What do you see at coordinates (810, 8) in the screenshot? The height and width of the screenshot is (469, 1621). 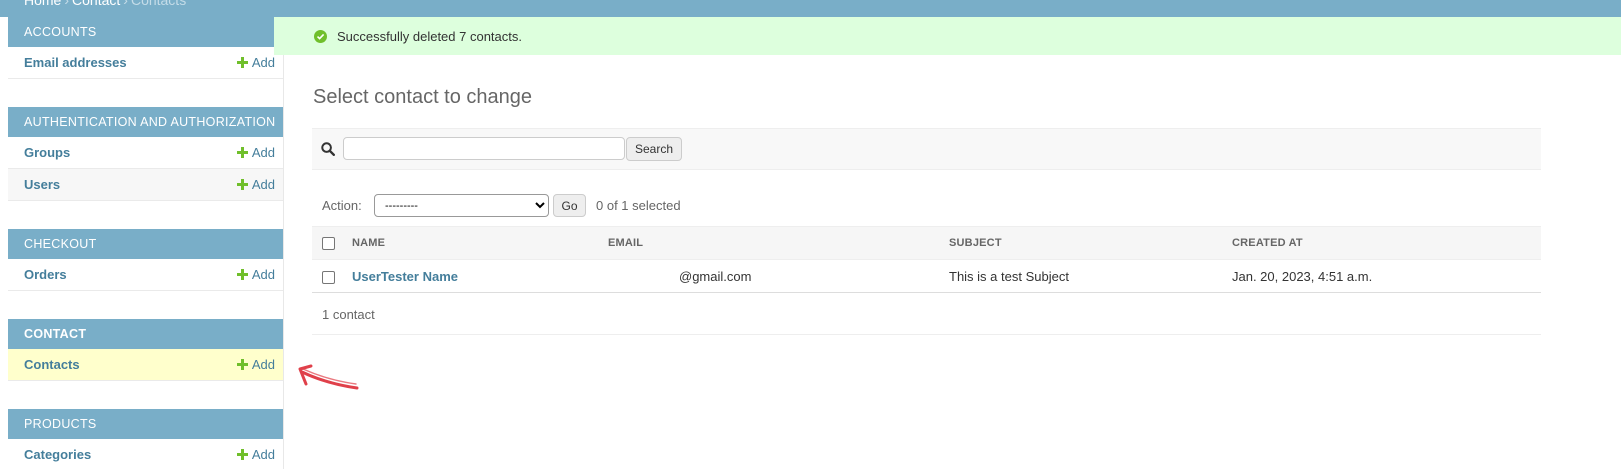 I see `breadcrumb-bar: Home › Contact › Contacts` at bounding box center [810, 8].